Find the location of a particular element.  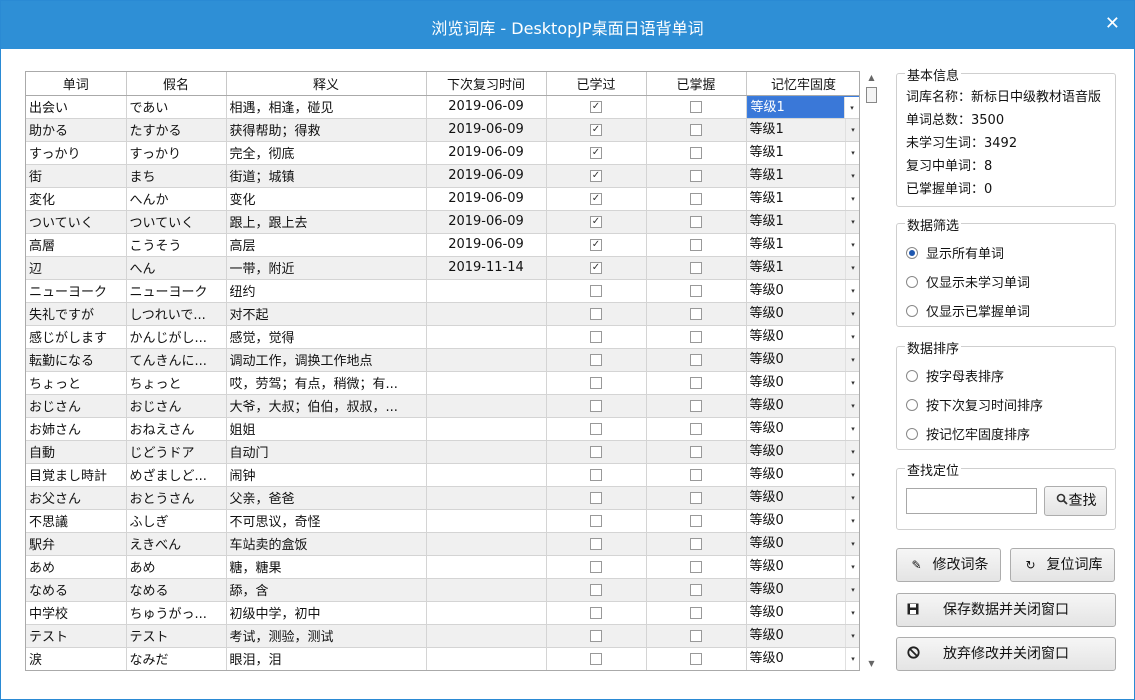

word-cell: なめる is located at coordinates (76, 590).